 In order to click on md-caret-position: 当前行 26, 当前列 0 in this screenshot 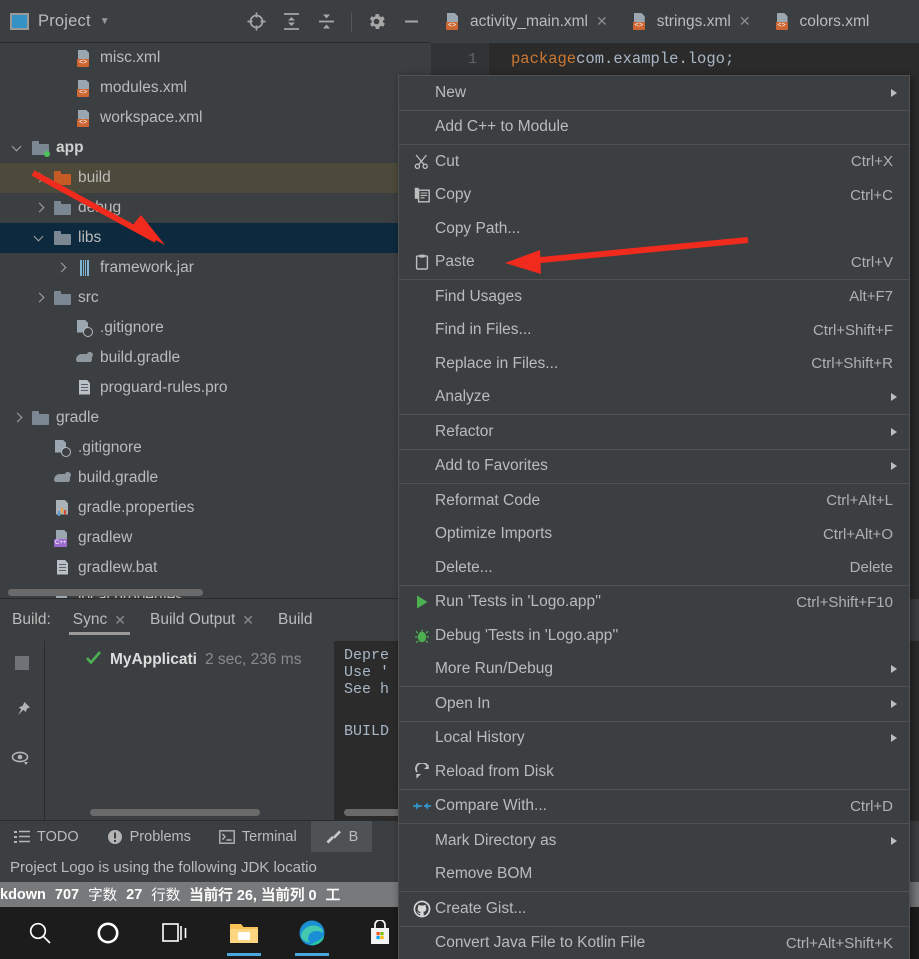, I will do `click(253, 896)`.